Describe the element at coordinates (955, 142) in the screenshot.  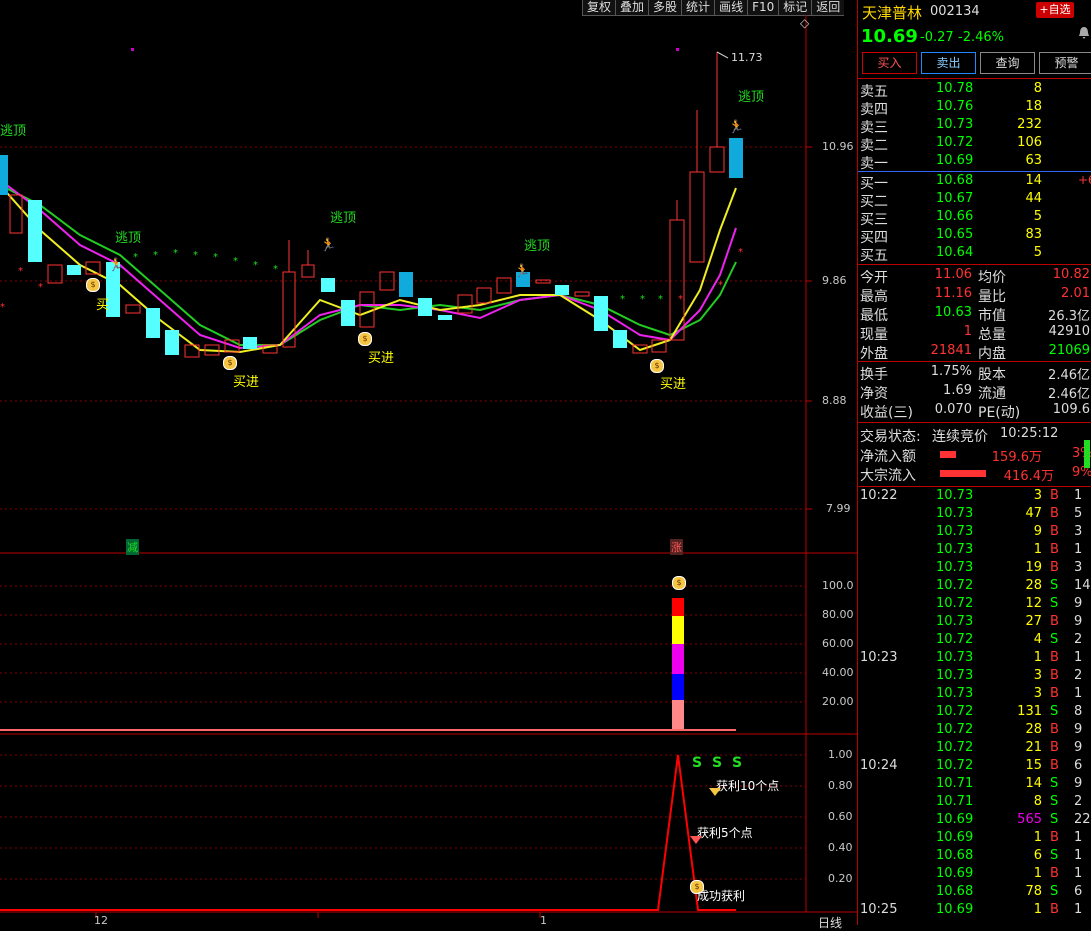
I see `ask-price: 10.72` at that location.